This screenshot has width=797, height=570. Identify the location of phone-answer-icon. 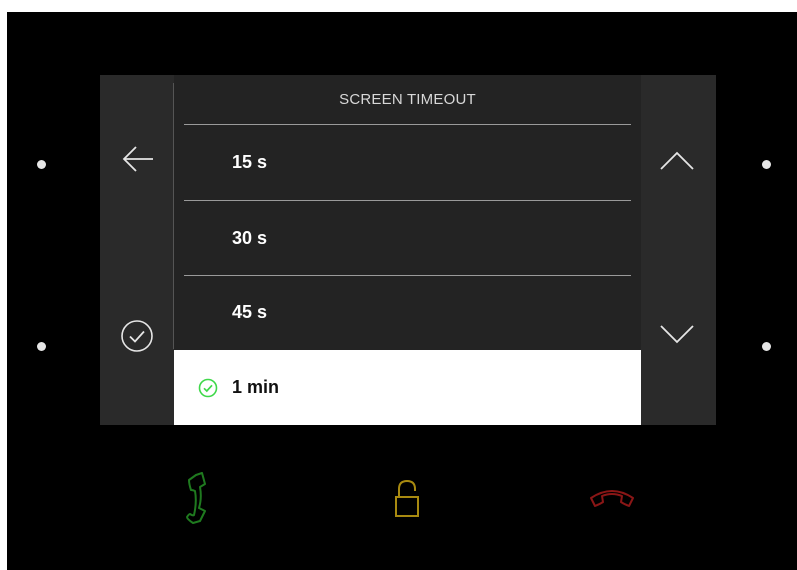
(196, 498).